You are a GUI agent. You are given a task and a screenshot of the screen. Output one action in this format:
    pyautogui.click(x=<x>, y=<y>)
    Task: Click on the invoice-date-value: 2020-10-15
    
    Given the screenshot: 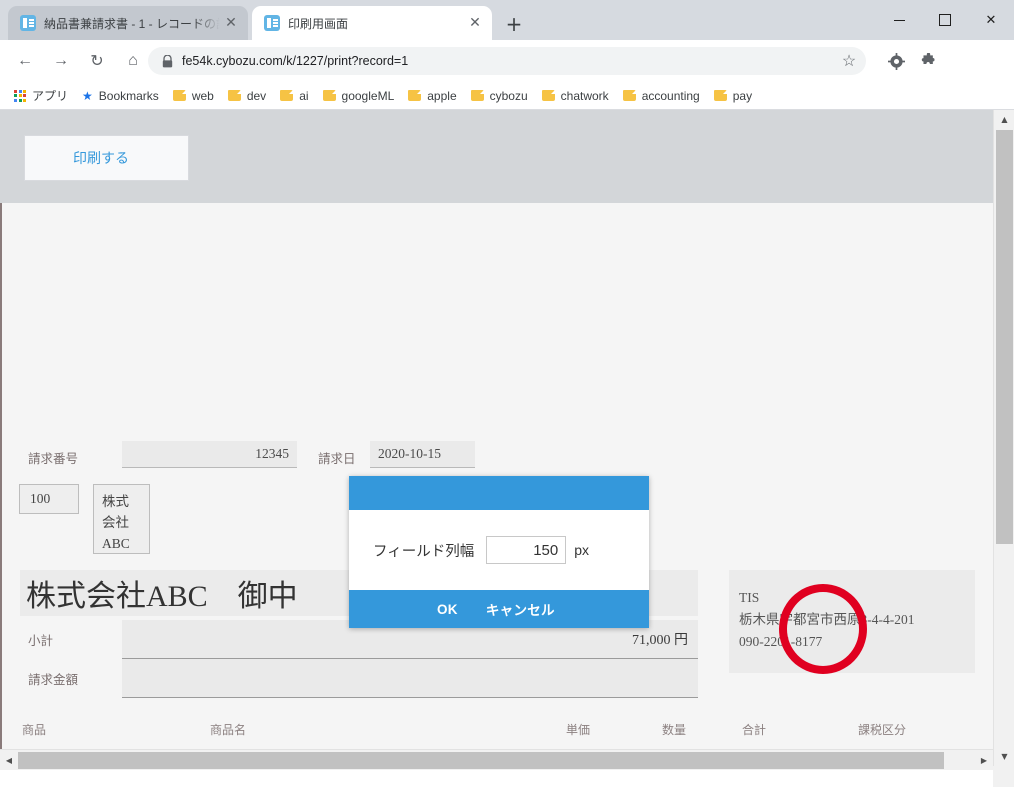 What is the action you would take?
    pyautogui.click(x=422, y=454)
    